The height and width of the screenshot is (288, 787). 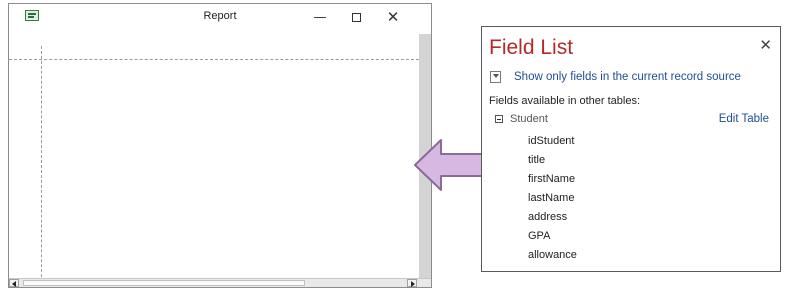 I want to click on scroll-left-arrow-icon, so click(x=14, y=283).